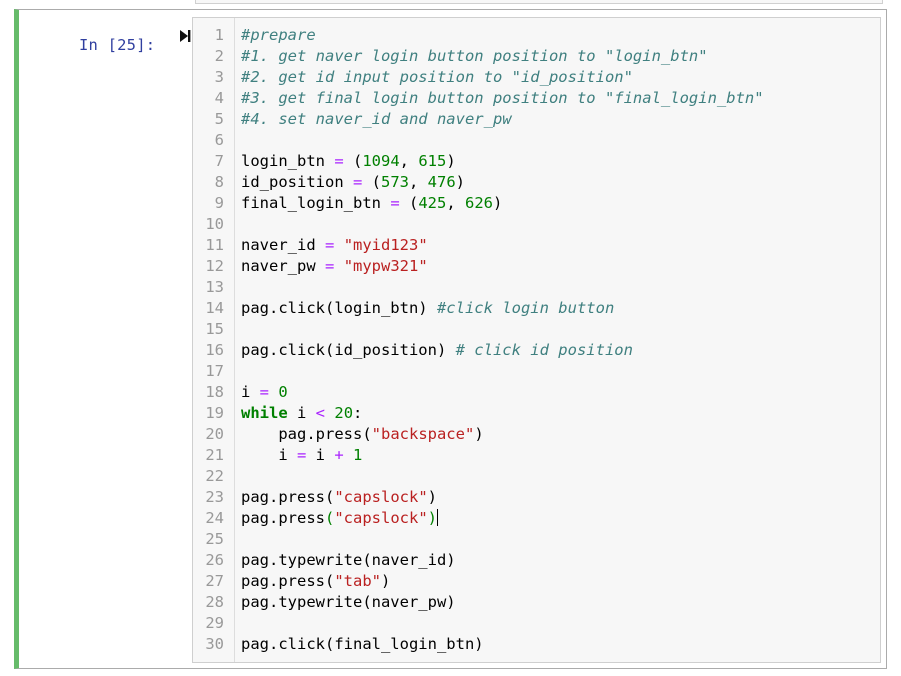 Image resolution: width=901 pixels, height=676 pixels. Describe the element at coordinates (371, 203) in the screenshot. I see `code-line: final_login_btn = (425, 626)` at that location.